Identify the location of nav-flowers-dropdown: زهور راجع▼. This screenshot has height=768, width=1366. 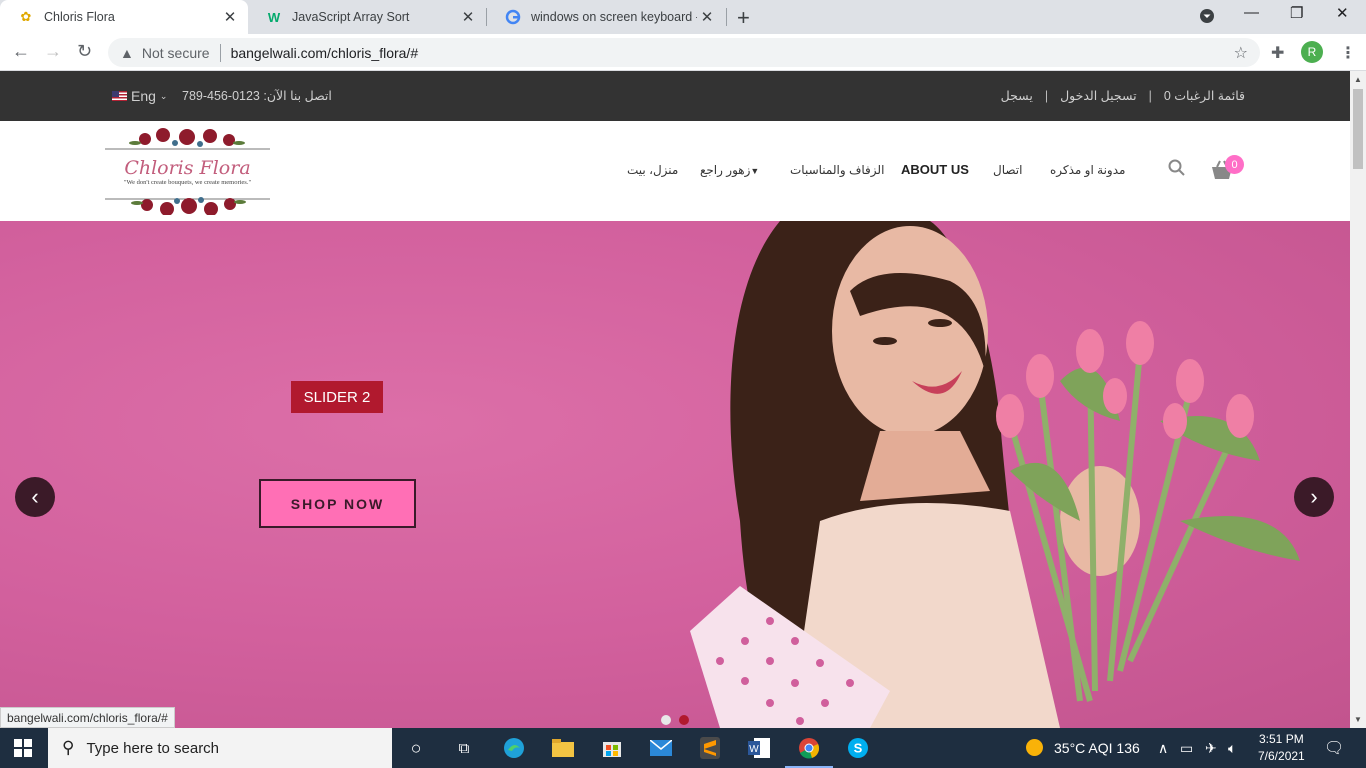
(729, 170).